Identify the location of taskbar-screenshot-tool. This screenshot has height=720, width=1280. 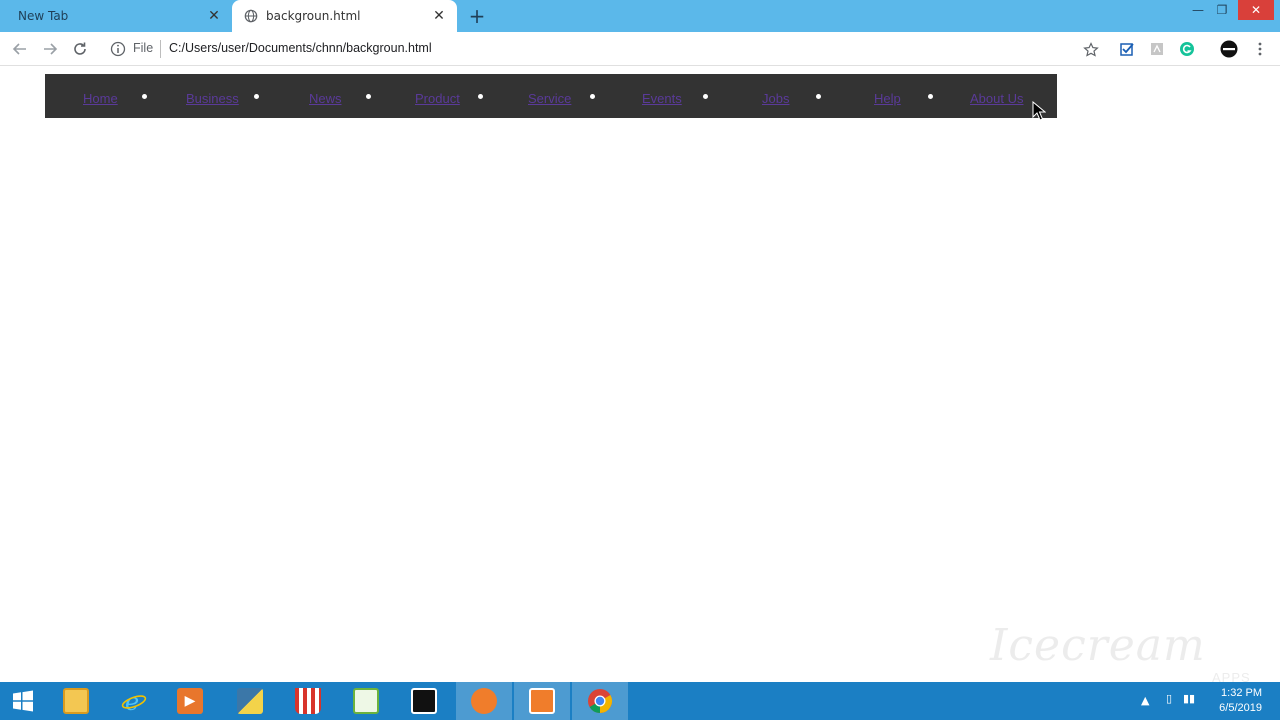
(542, 701).